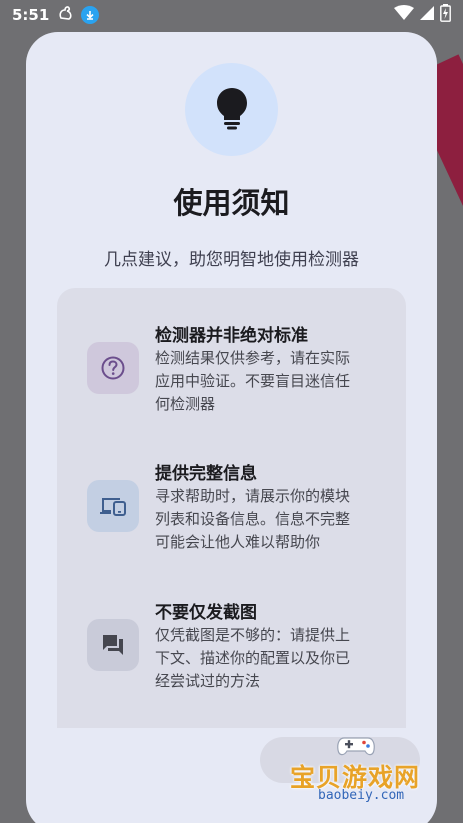 Image resolution: width=463 pixels, height=823 pixels. What do you see at coordinates (356, 746) in the screenshot?
I see `gamepad-logo-icon` at bounding box center [356, 746].